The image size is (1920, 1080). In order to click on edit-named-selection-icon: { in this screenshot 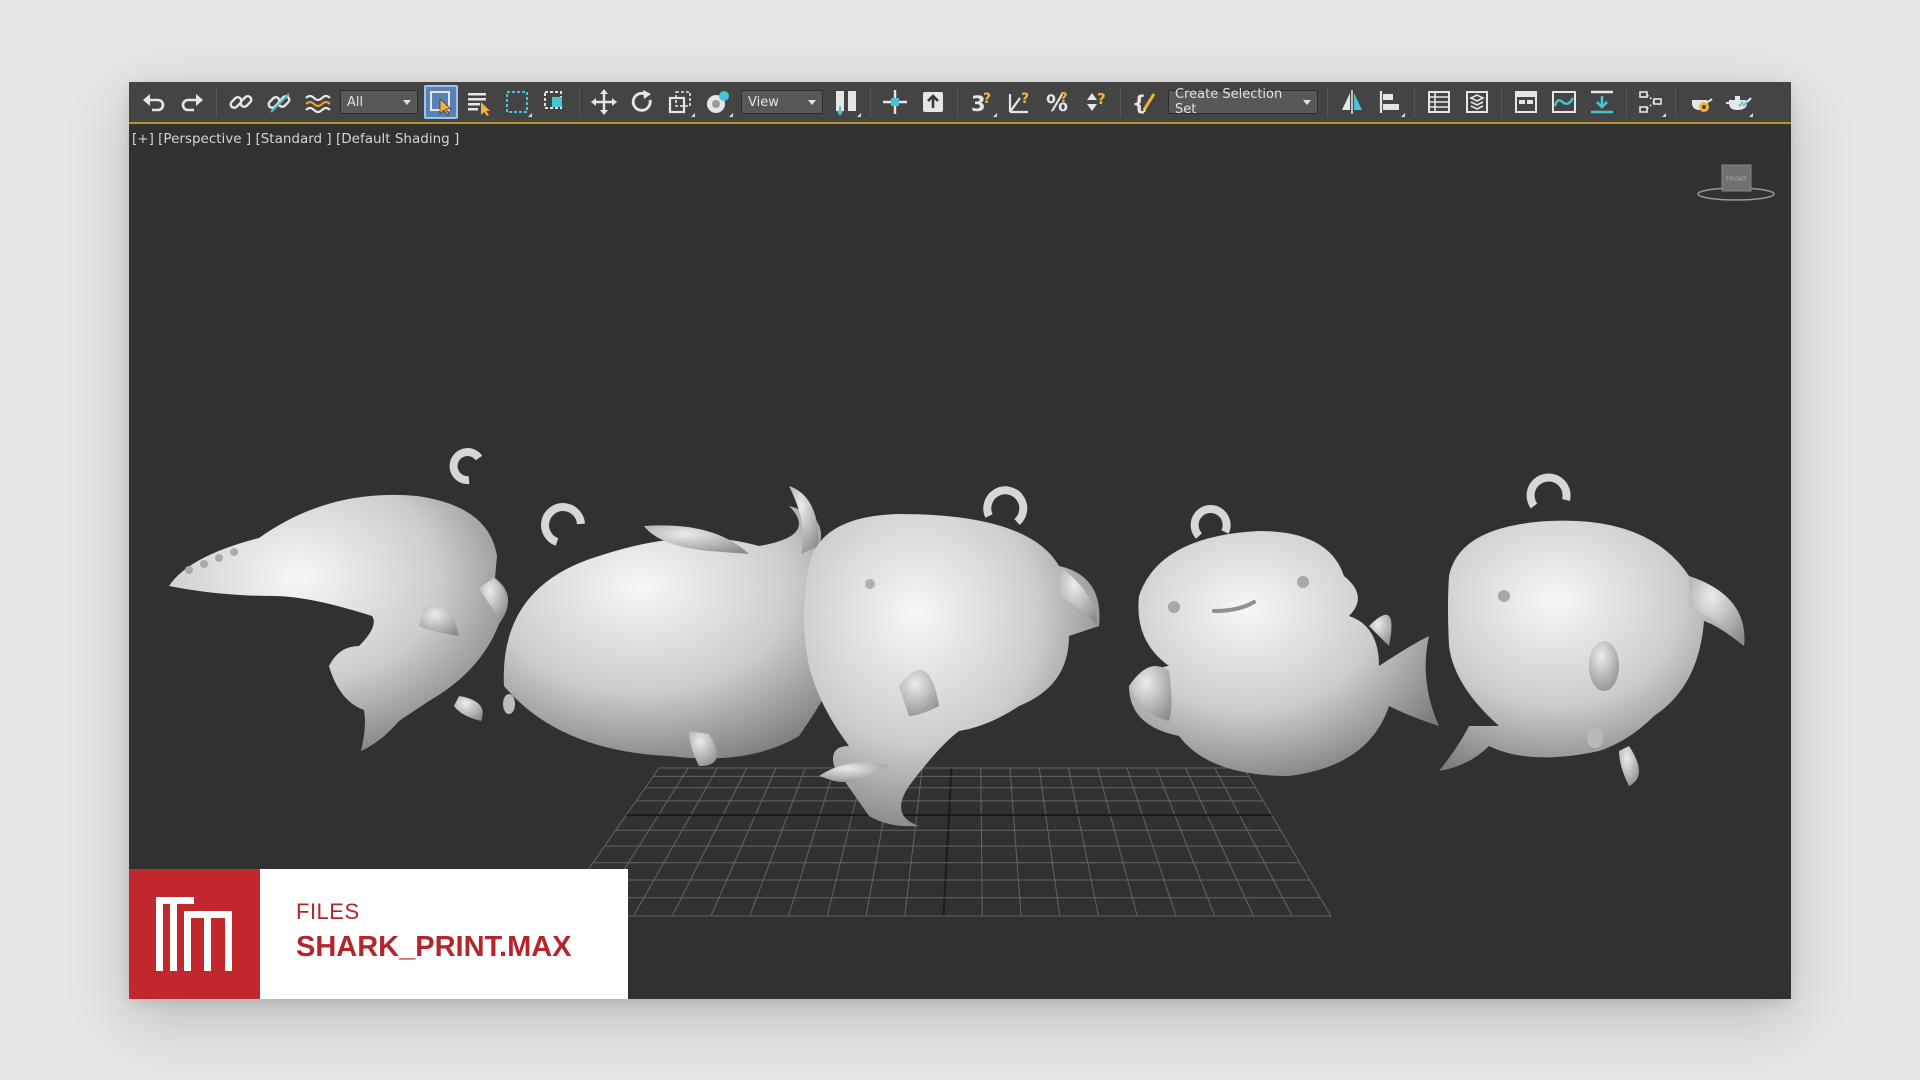, I will do `click(1144, 103)`.